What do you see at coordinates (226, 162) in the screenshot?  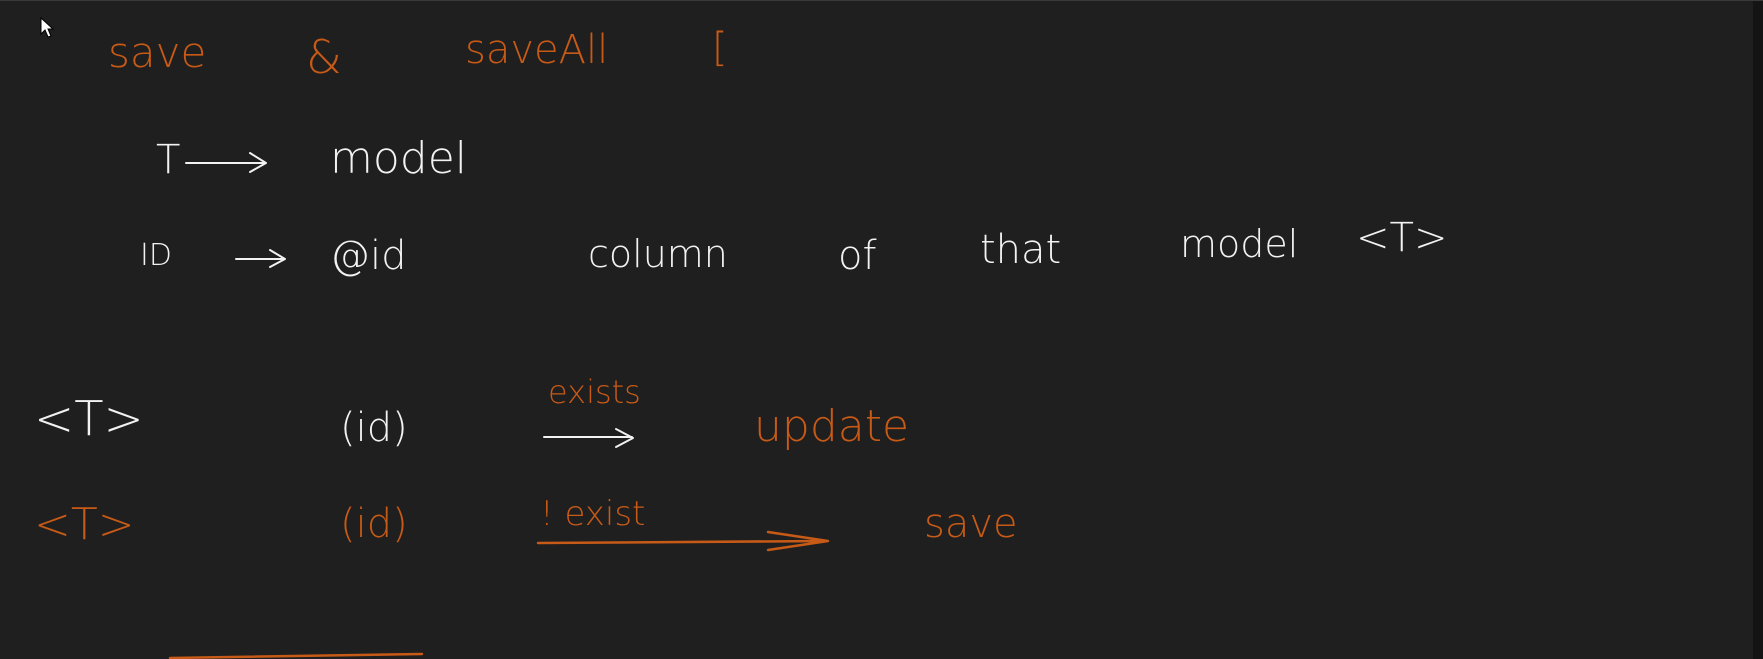 I see `arrow-t-to-model` at bounding box center [226, 162].